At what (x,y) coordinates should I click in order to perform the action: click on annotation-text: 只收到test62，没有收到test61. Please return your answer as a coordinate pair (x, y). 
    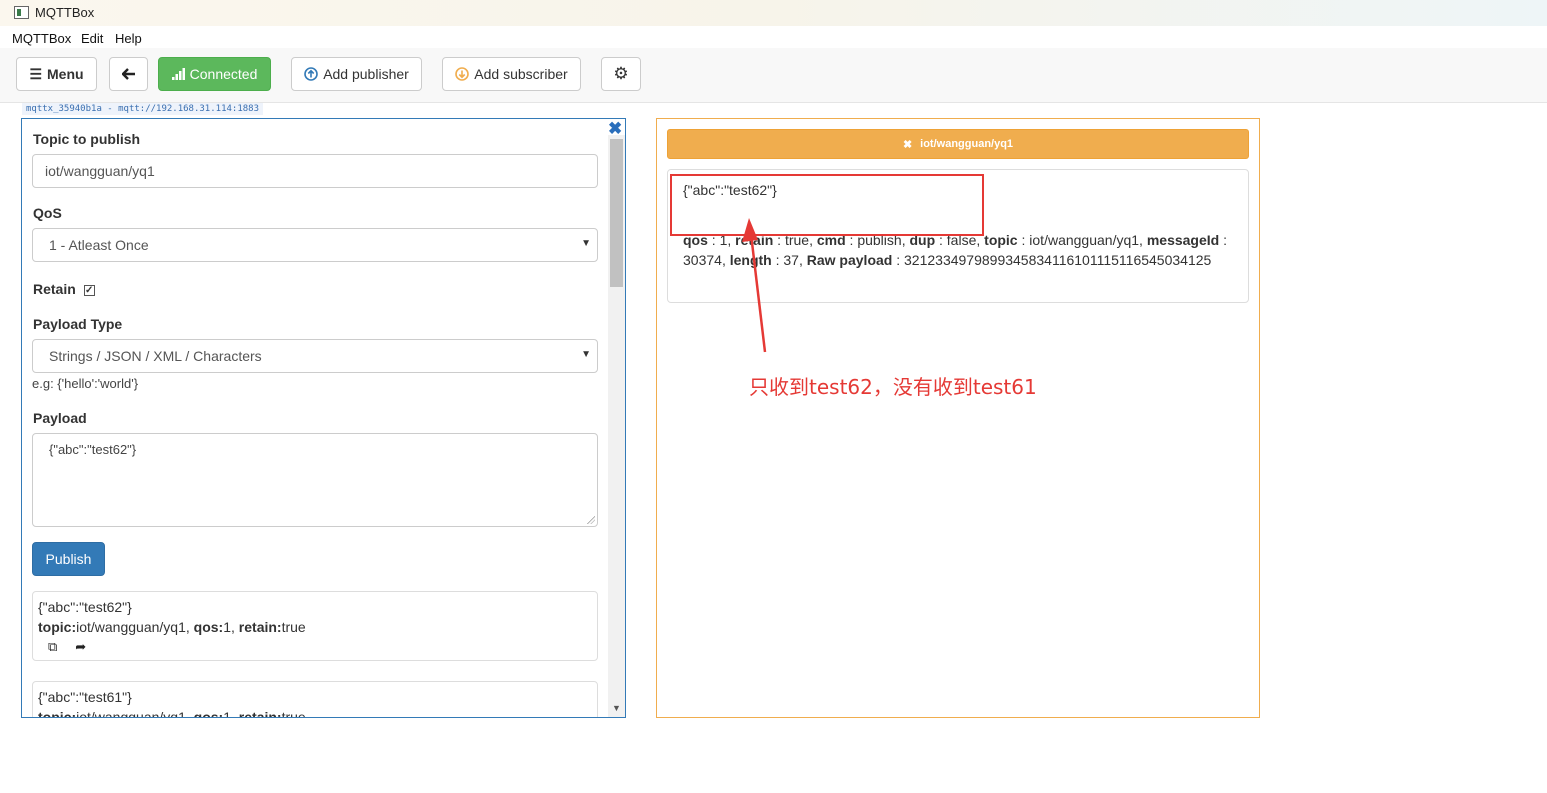
    Looking at the image, I should click on (893, 387).